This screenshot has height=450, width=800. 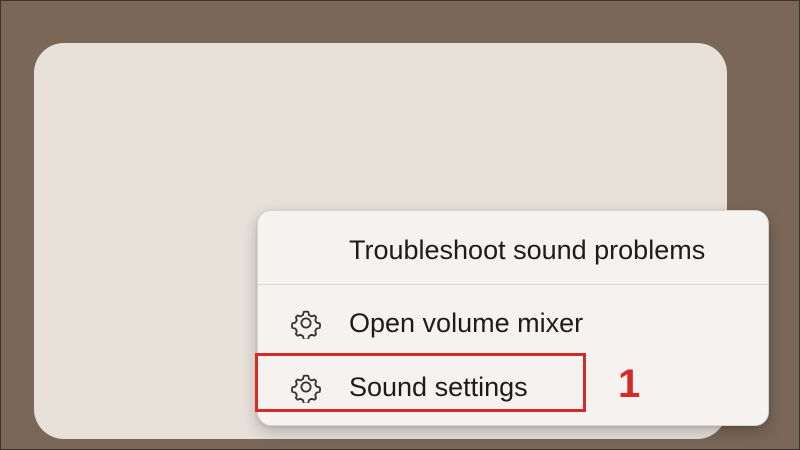 What do you see at coordinates (466, 322) in the screenshot?
I see `menu-item-label: Open volume mixer` at bounding box center [466, 322].